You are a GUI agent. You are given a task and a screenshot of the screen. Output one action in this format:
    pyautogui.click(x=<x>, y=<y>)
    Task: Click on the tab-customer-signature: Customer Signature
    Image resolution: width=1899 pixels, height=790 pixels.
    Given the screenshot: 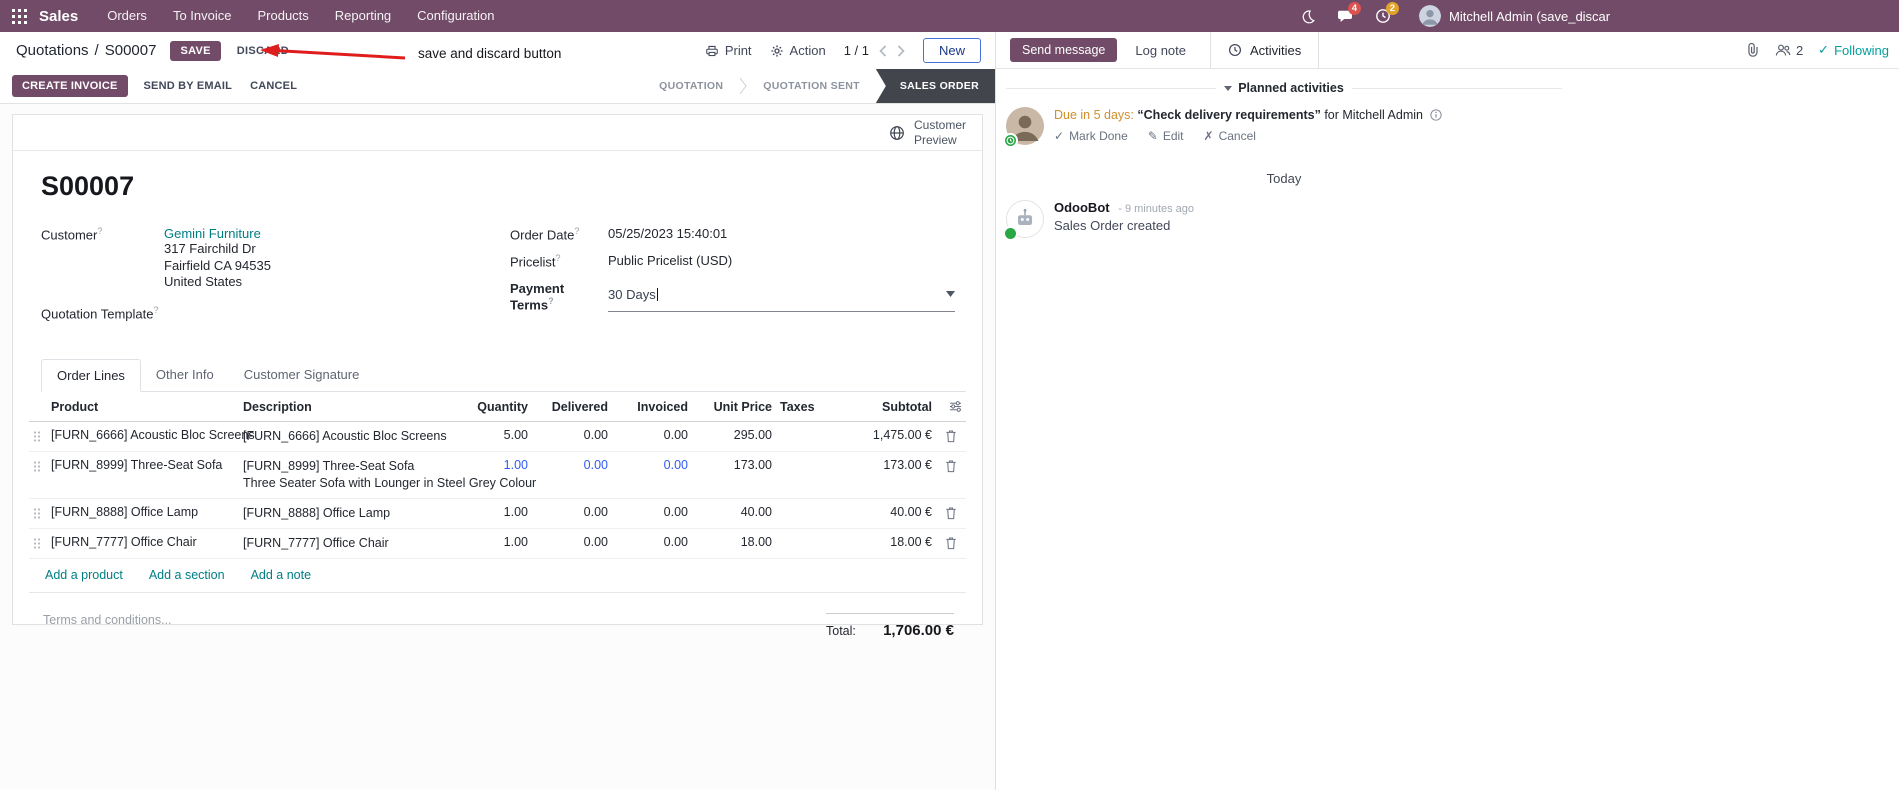 What is the action you would take?
    pyautogui.click(x=302, y=375)
    